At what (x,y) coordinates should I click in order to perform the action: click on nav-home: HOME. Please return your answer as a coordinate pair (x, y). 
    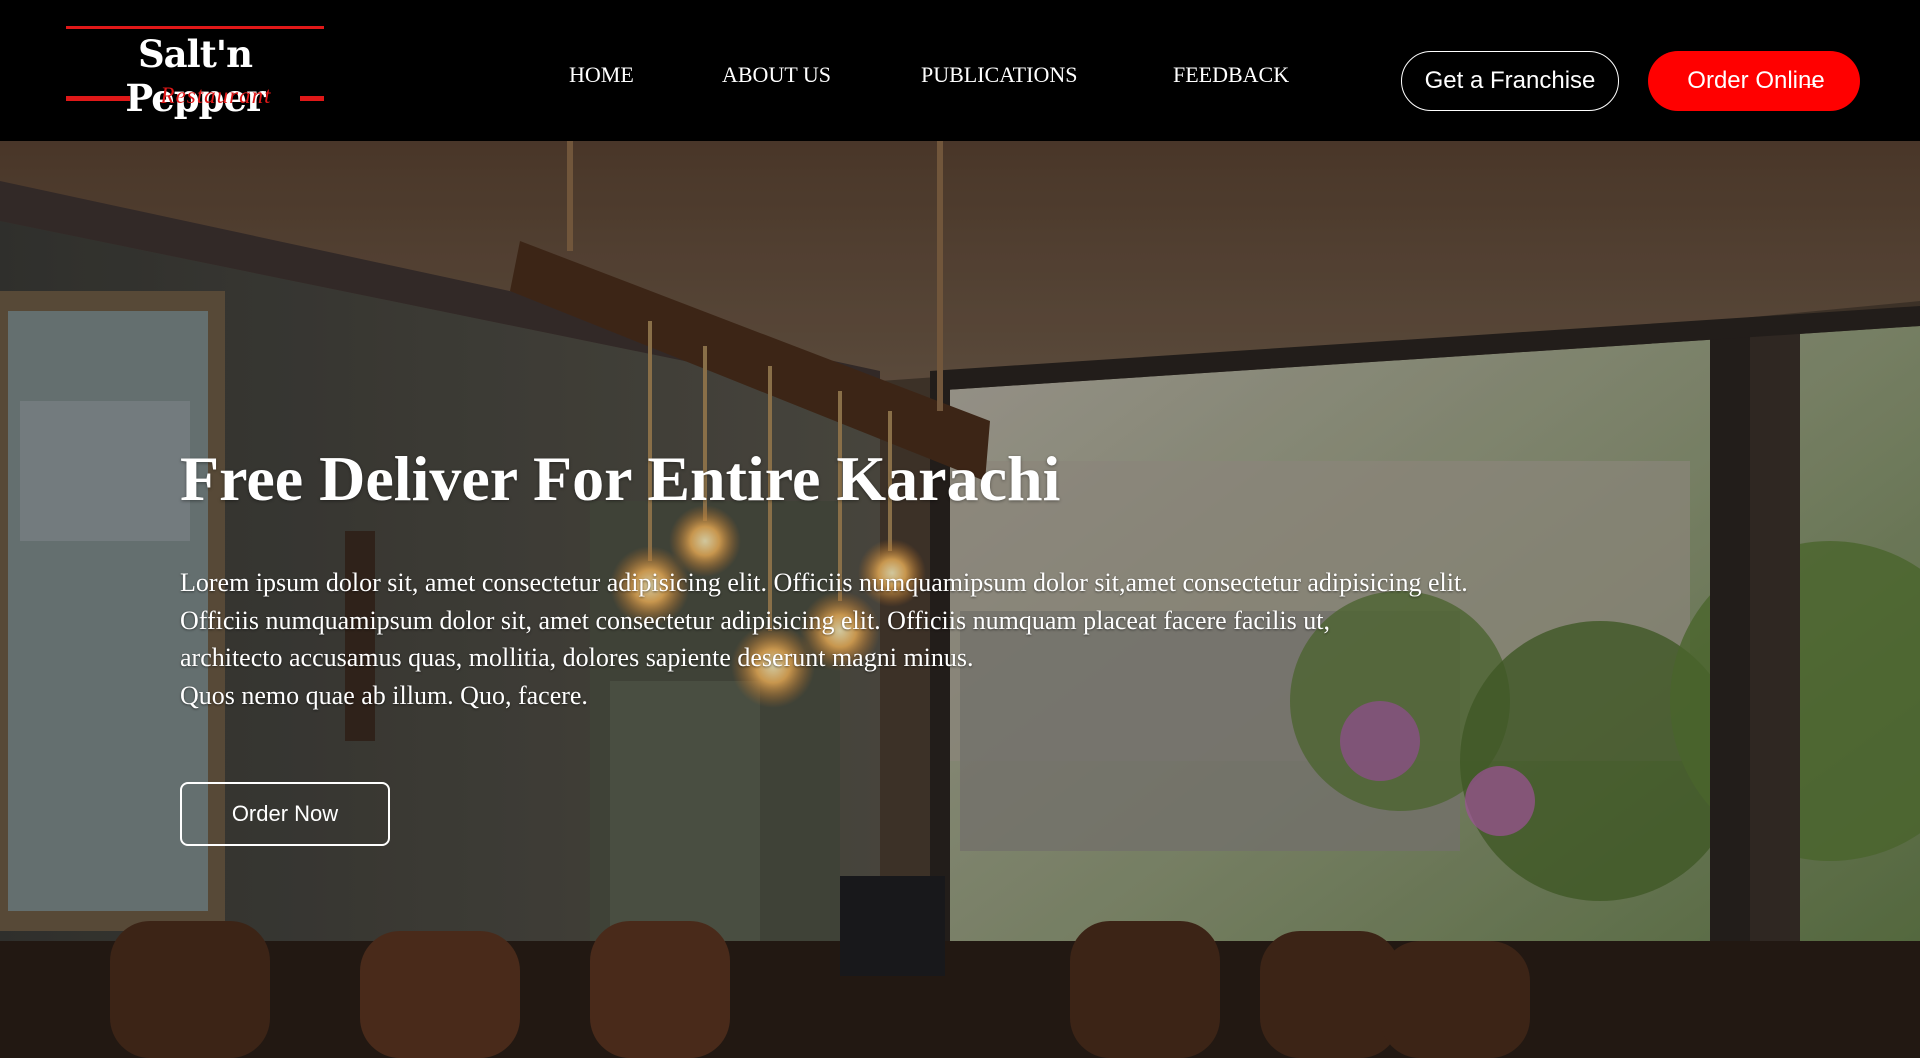
    Looking at the image, I should click on (601, 75).